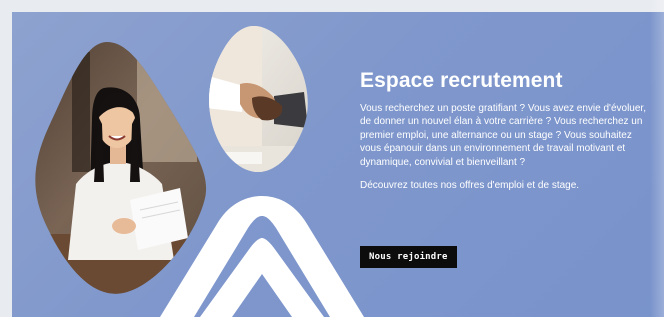  What do you see at coordinates (461, 80) in the screenshot?
I see `recruitment-title: Espace recrutement` at bounding box center [461, 80].